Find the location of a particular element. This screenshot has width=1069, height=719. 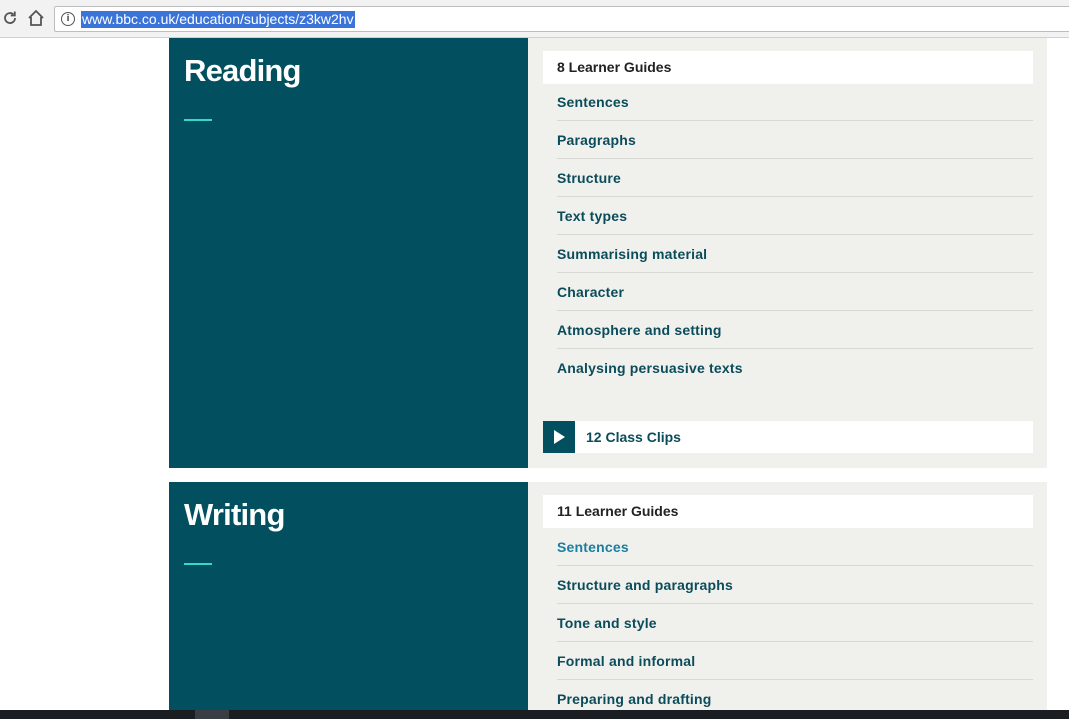

reading-title: Reading is located at coordinates (243, 70).